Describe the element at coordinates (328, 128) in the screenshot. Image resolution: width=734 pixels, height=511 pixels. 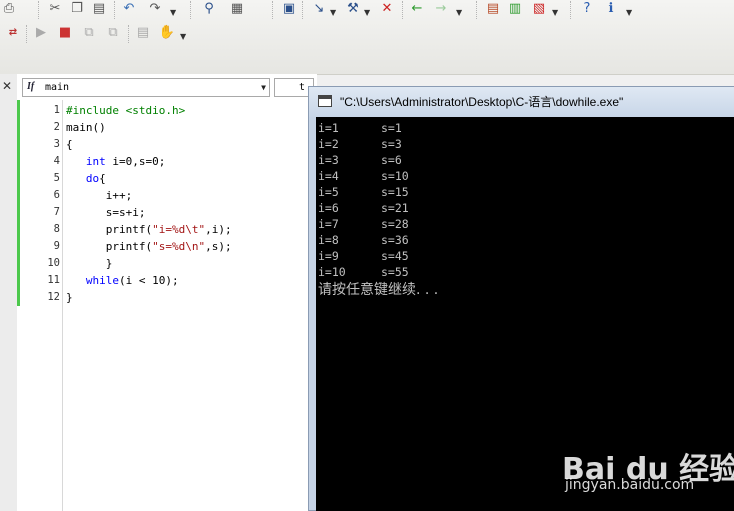
I see `output-i-value: i=1` at that location.